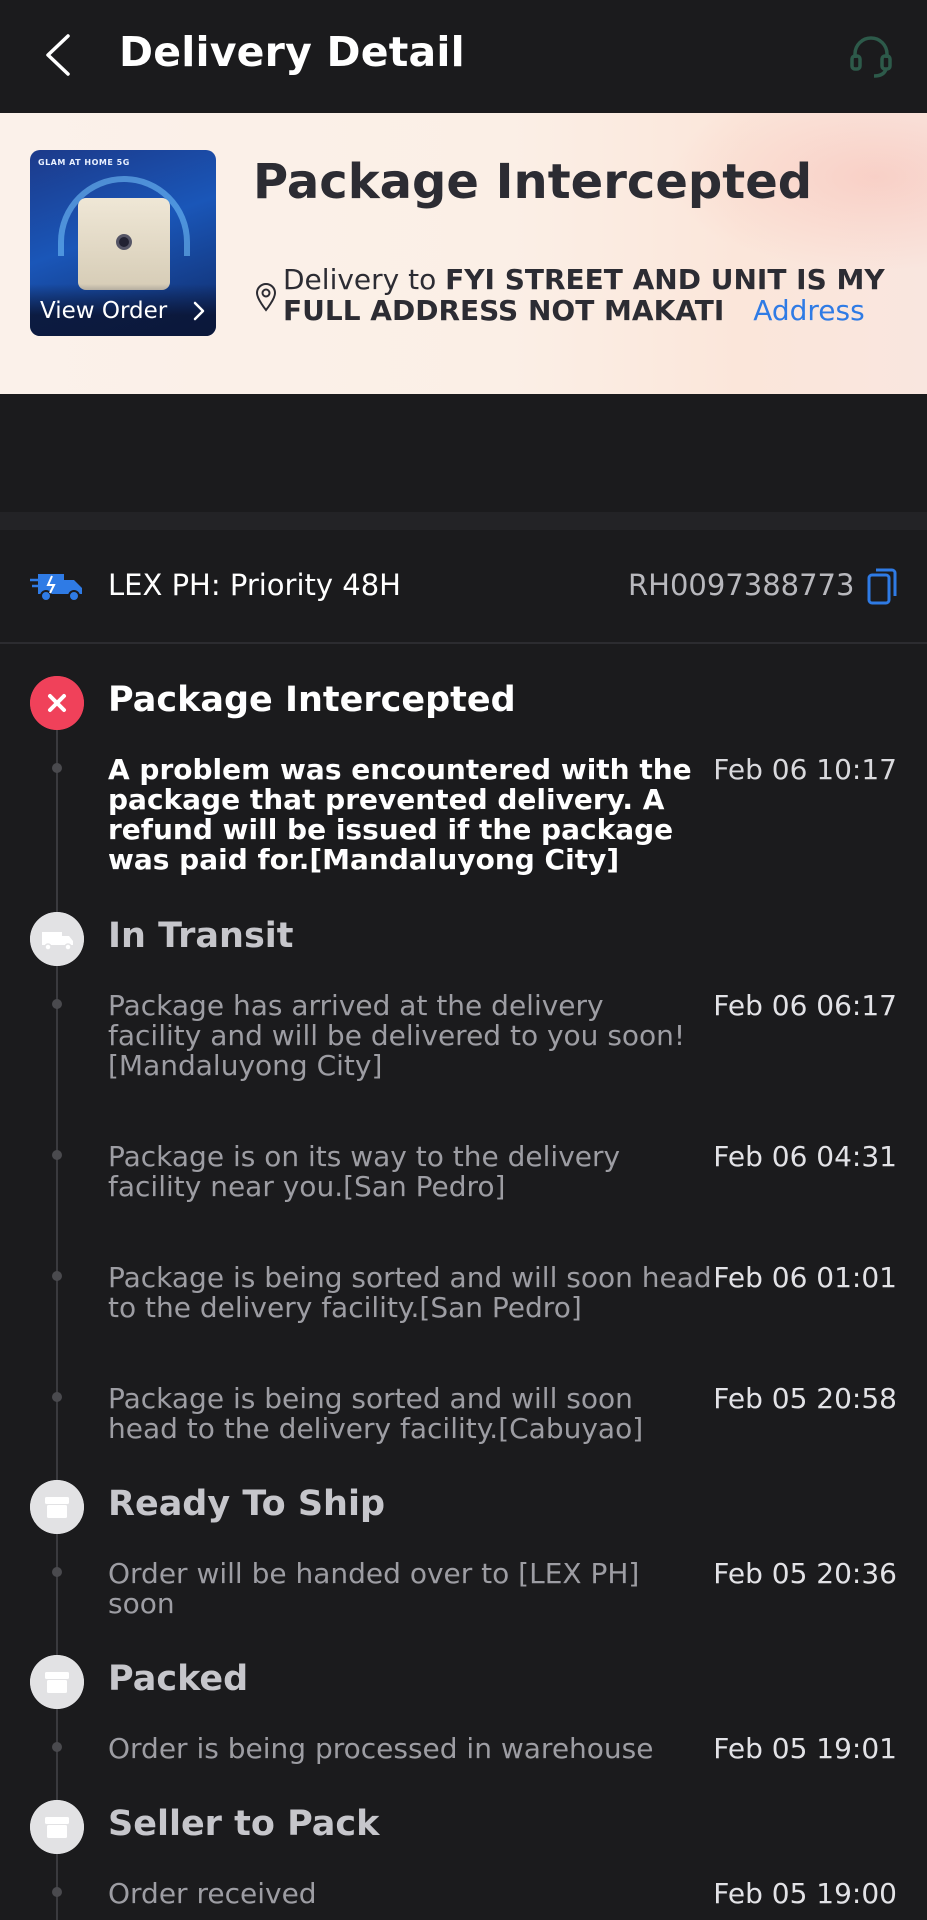  Describe the element at coordinates (805, 1398) in the screenshot. I see `event-time: Feb 05 20:58` at that location.